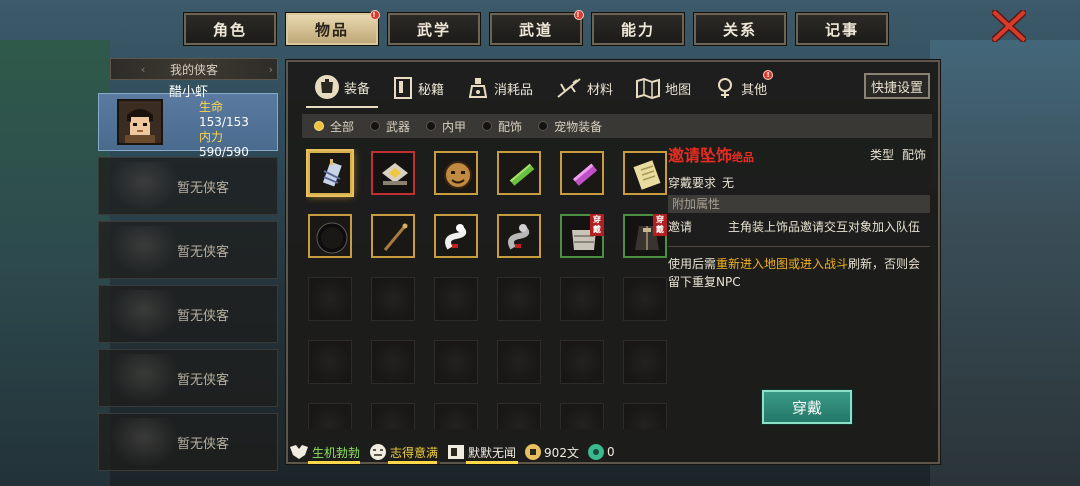 The height and width of the screenshot is (486, 1080). I want to click on top-tab-bar: 角色 物品! 武学 武道! 能力 关系 记事, so click(536, 28).